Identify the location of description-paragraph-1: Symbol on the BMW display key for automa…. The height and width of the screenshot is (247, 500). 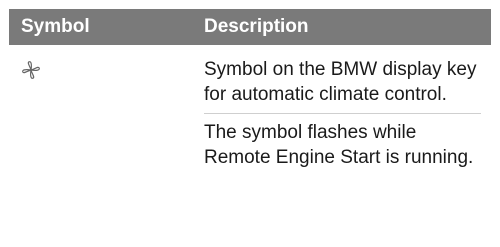
(340, 82).